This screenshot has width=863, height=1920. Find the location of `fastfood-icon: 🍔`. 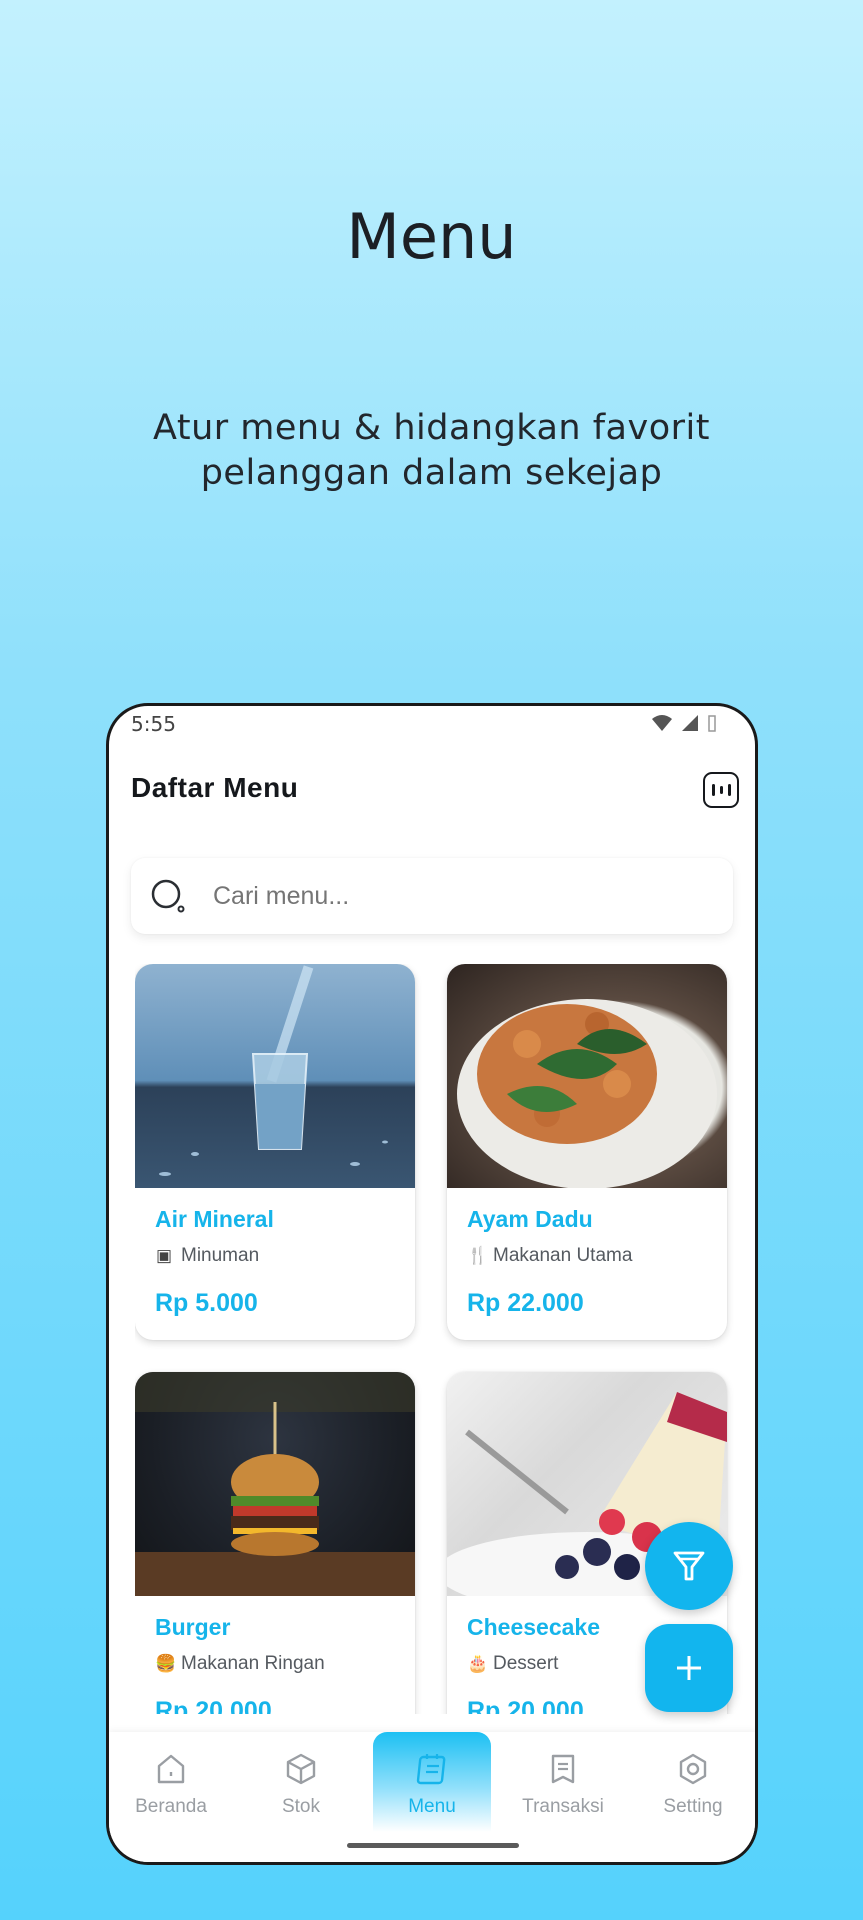

fastfood-icon: 🍔 is located at coordinates (166, 1663).